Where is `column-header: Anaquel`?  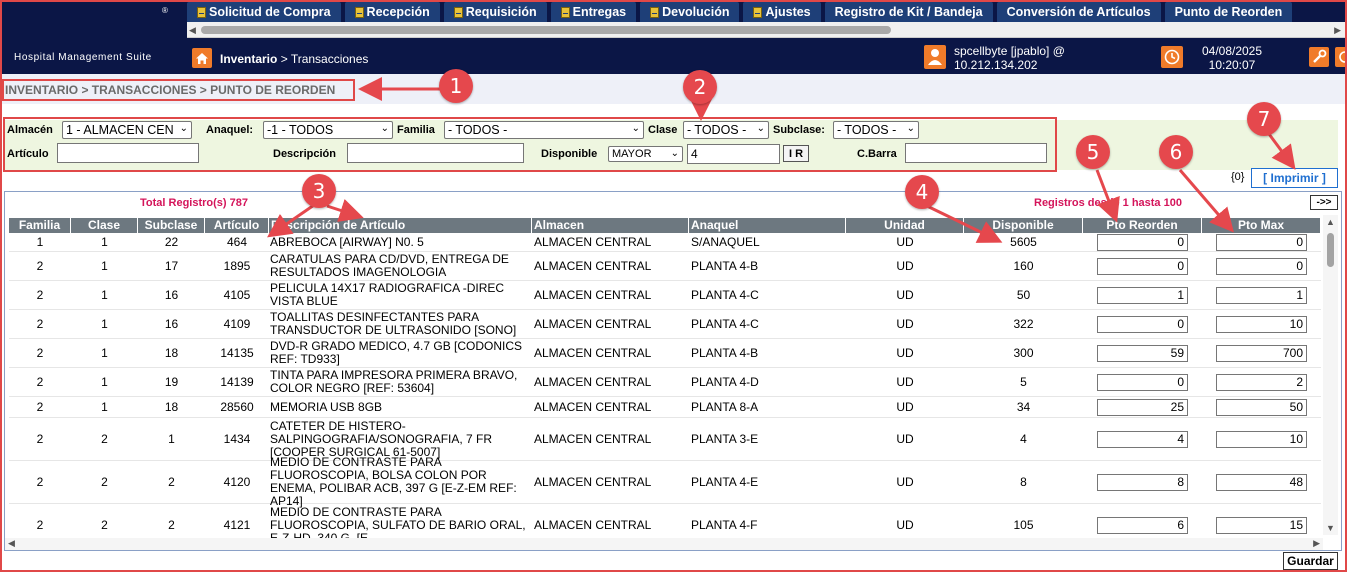
column-header: Anaquel is located at coordinates (767, 225).